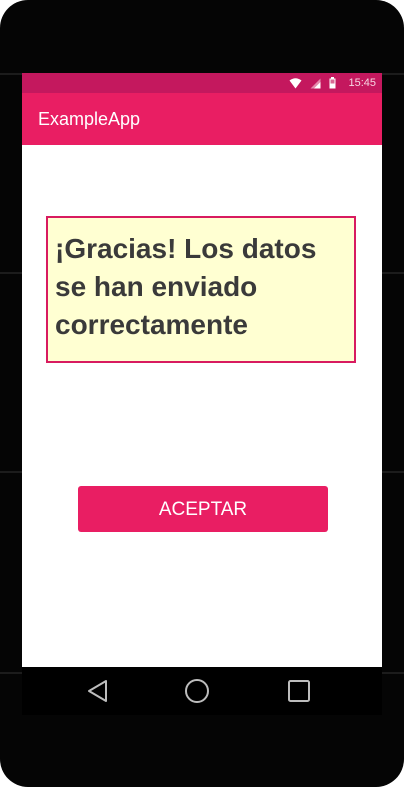 The image size is (404, 787). What do you see at coordinates (203, 509) in the screenshot?
I see `accept-button: ACEPTAR` at bounding box center [203, 509].